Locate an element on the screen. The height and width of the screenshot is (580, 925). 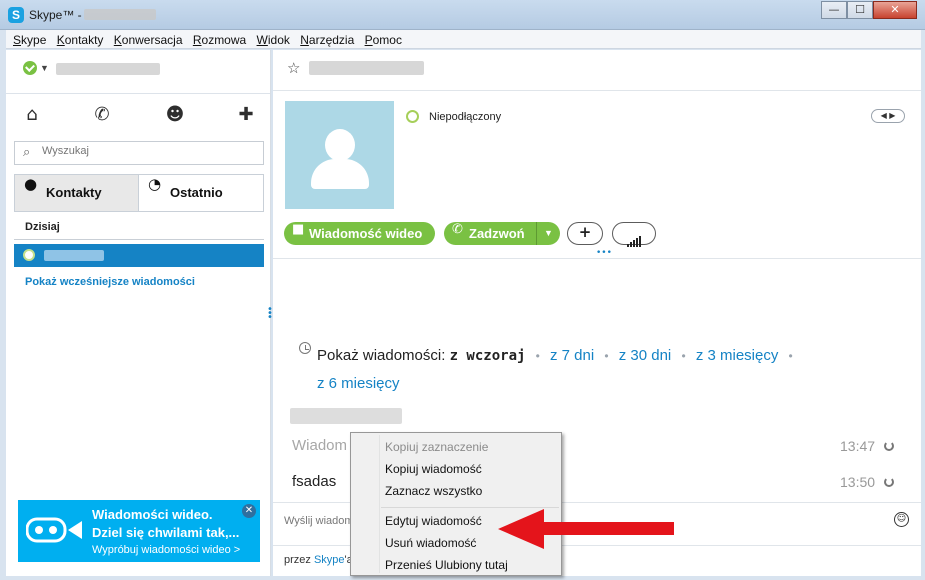
avatar-head is located at coordinates (340, 145).